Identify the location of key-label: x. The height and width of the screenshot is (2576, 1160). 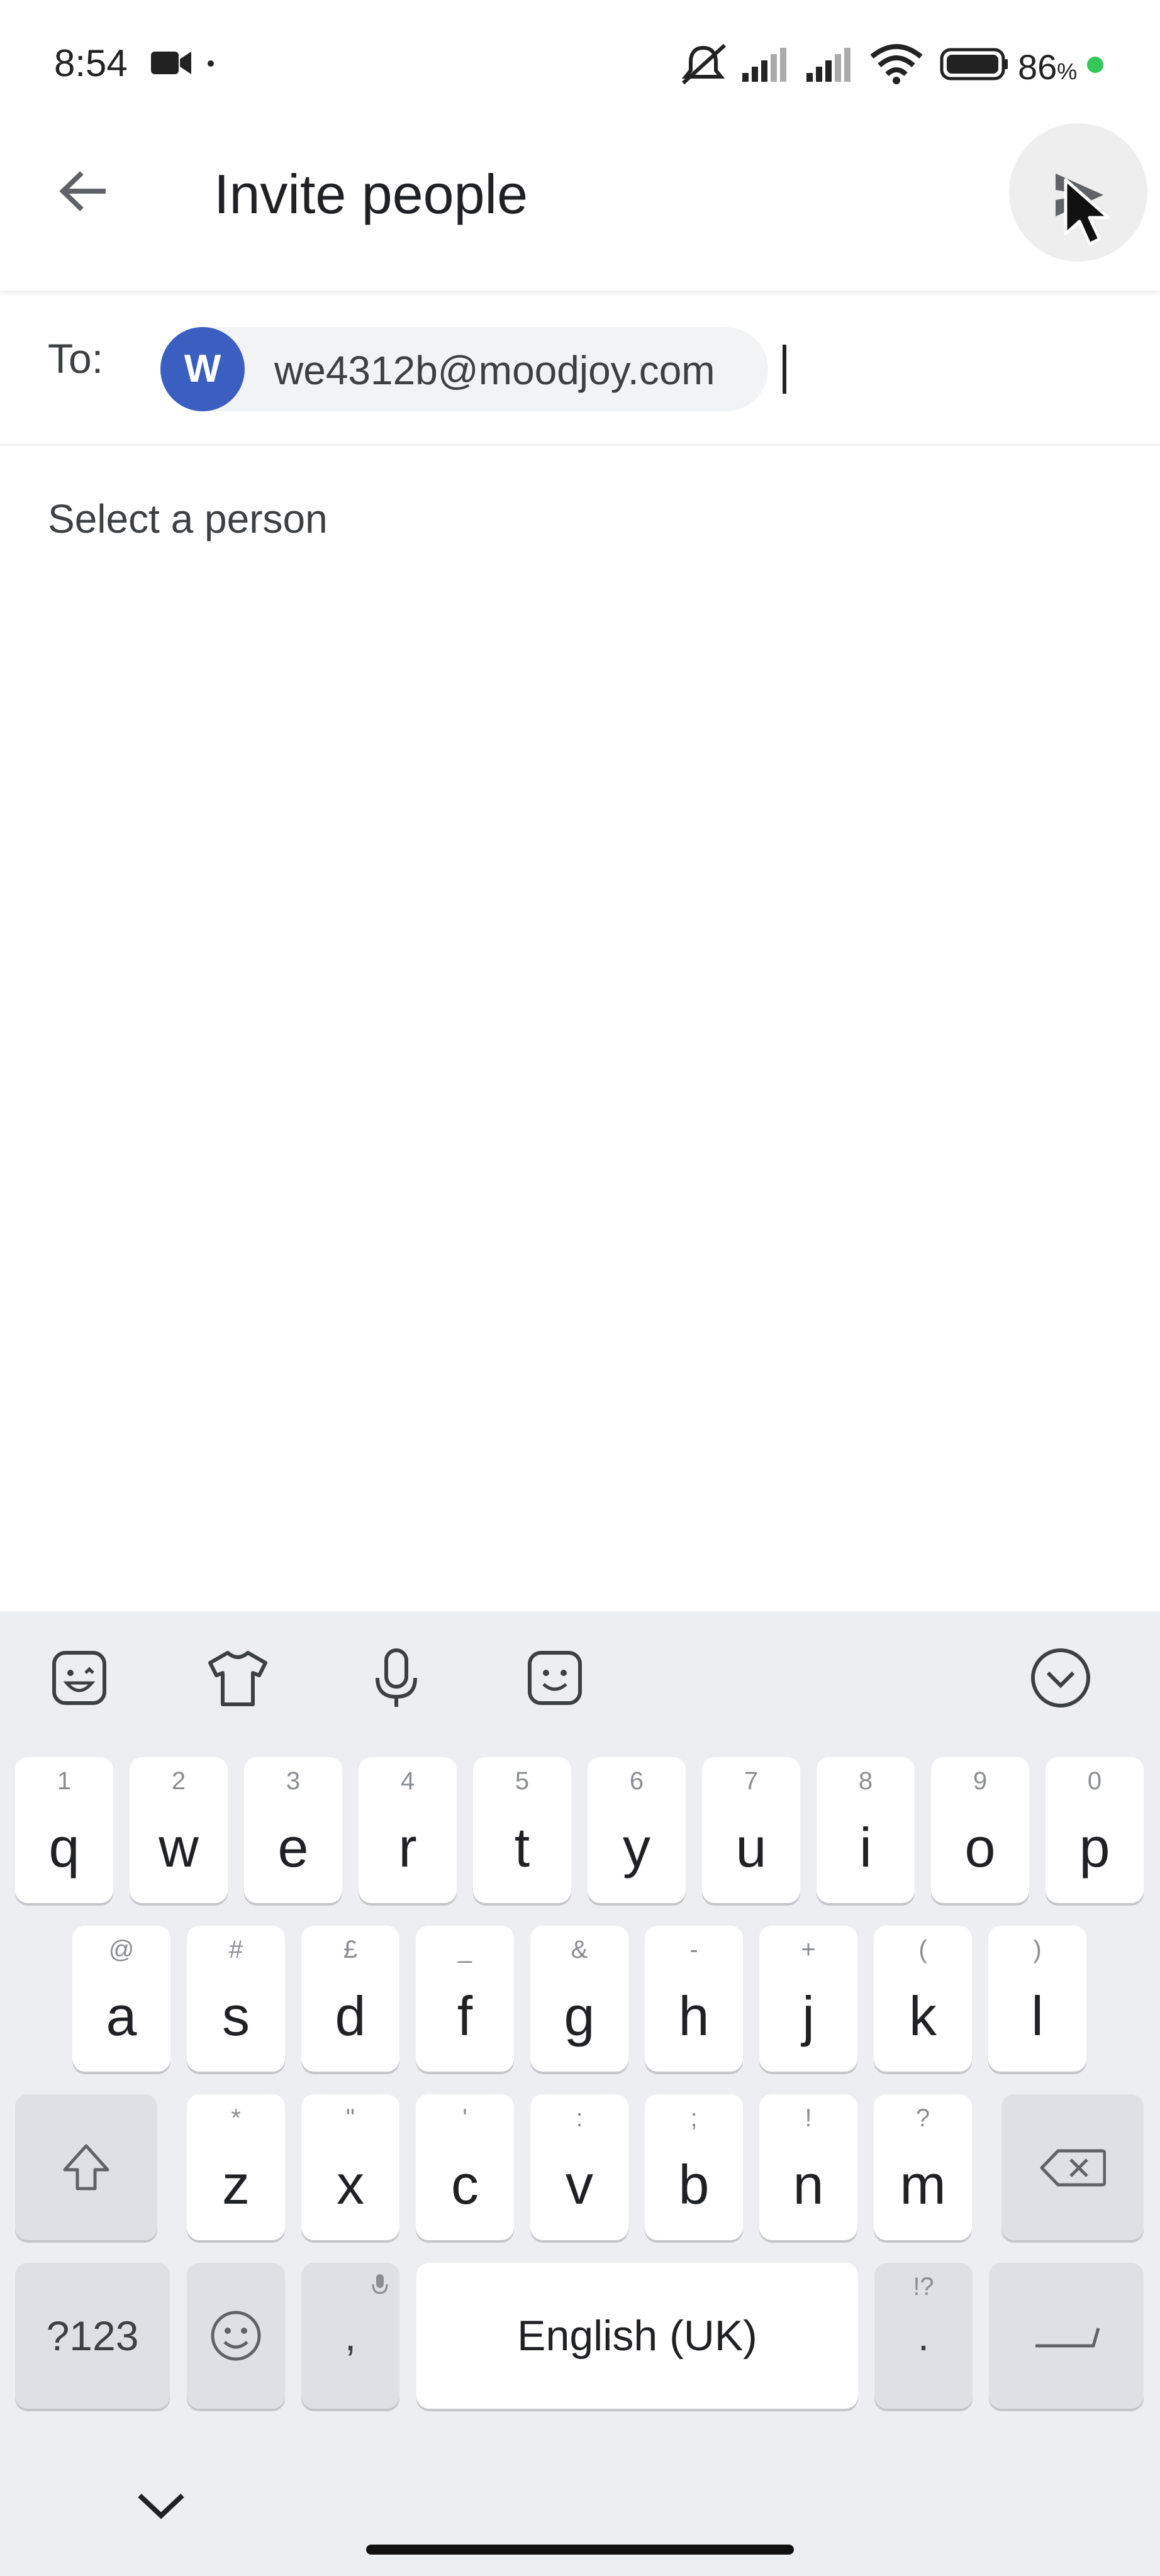
(350, 2184).